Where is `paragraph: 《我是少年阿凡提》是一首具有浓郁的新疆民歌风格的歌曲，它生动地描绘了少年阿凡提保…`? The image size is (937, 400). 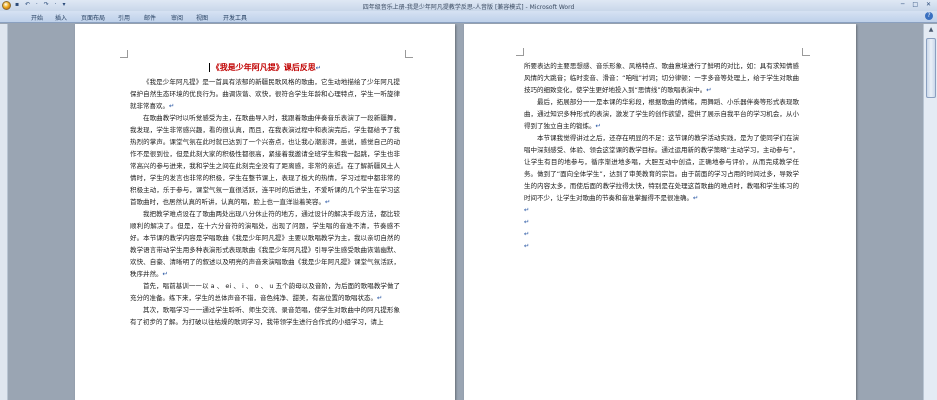
paragraph: 《我是少年阿凡提》是一首具有浓郁的新疆民歌风格的歌曲，它生动地描绘了少年阿凡提保… is located at coordinates (265, 94).